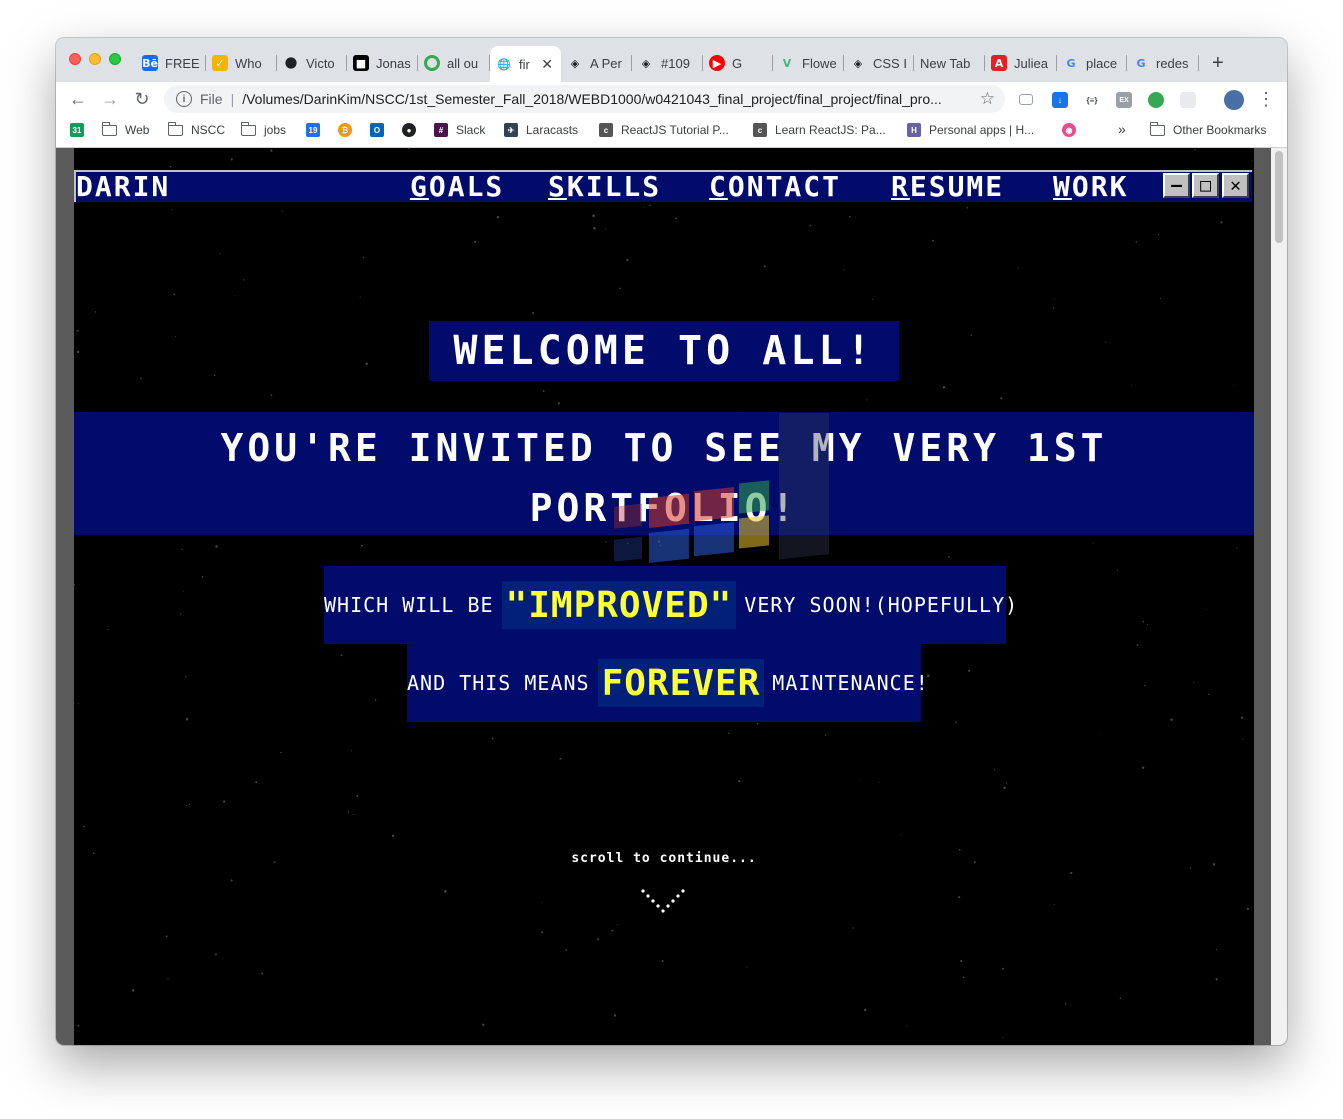  I want to click on bookmark-0: 31, so click(81, 130).